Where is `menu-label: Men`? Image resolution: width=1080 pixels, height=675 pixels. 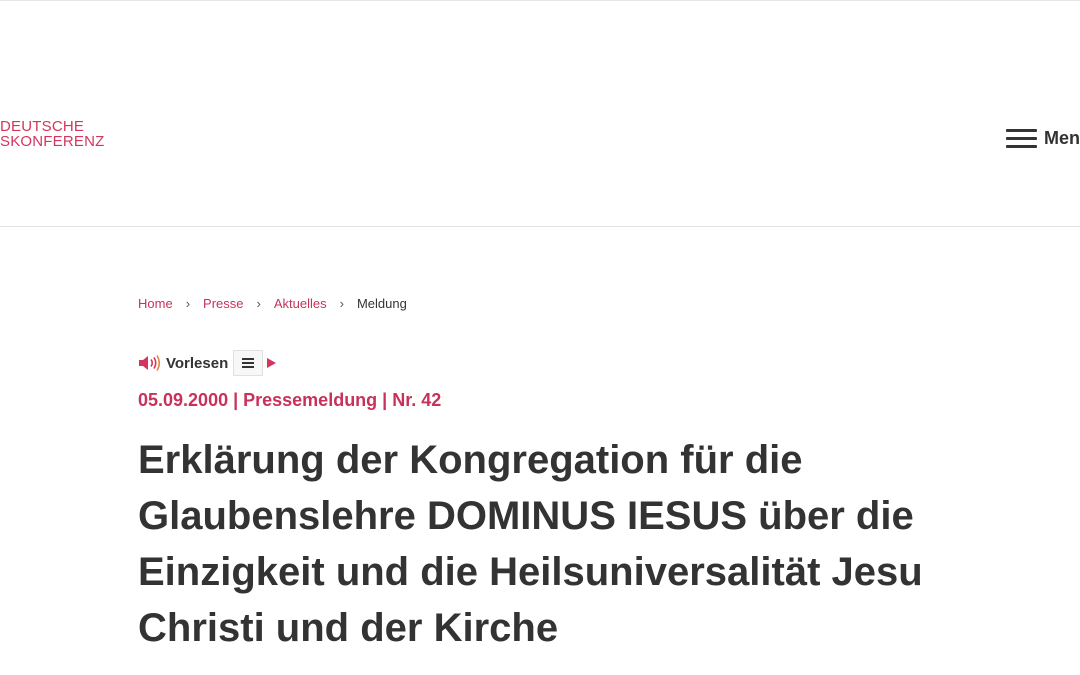 menu-label: Men is located at coordinates (1062, 137).